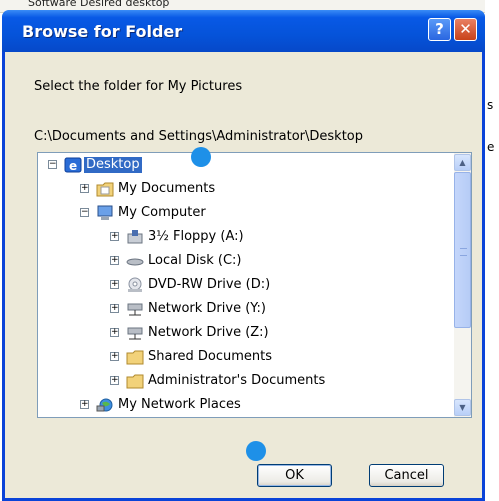 This screenshot has width=499, height=501. Describe the element at coordinates (207, 308) in the screenshot. I see `tree-item-label: Network Drive (Y:)` at that location.